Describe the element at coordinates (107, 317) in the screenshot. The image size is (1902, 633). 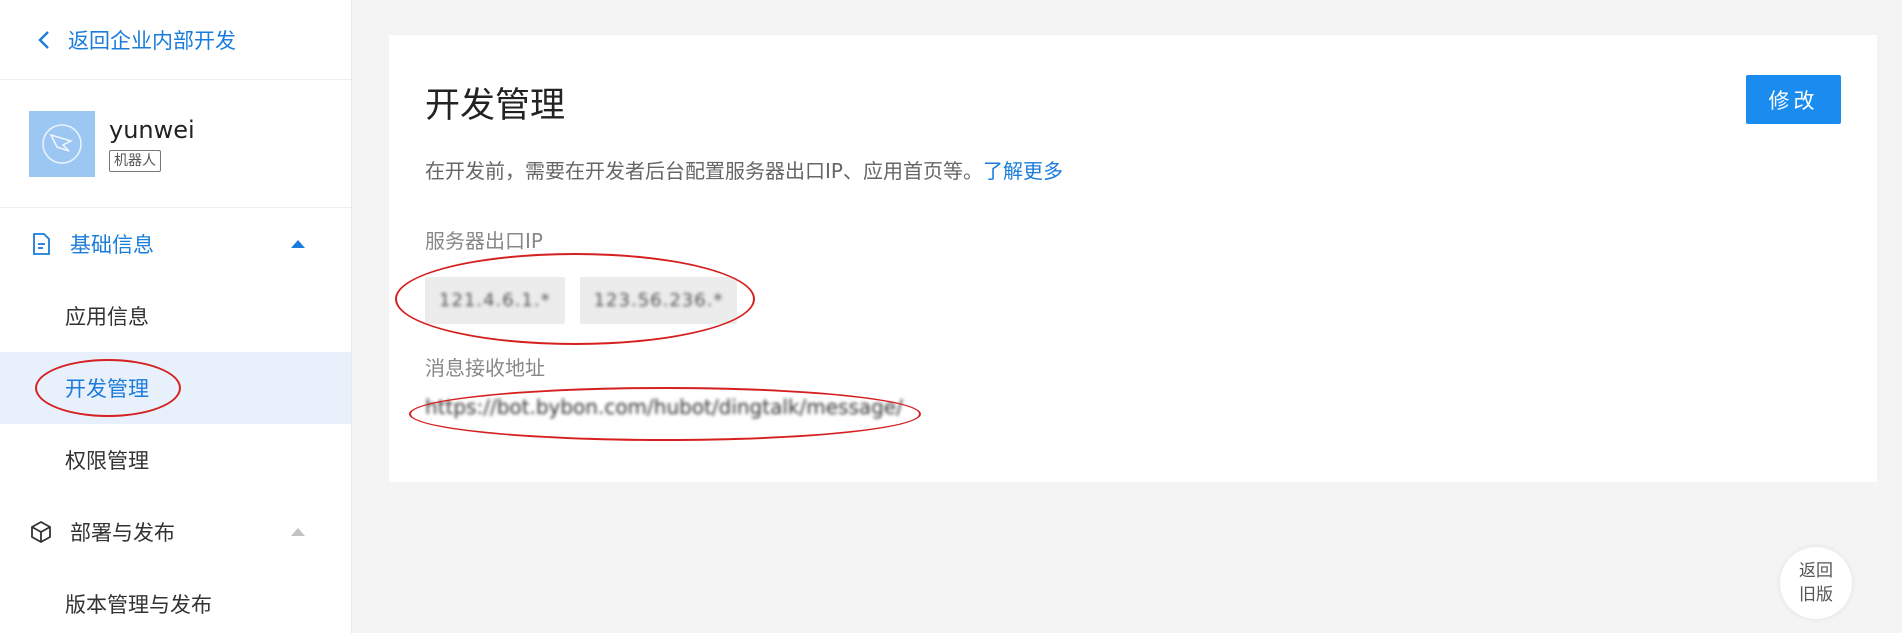
I see `nav-item-label: 应用信息` at that location.